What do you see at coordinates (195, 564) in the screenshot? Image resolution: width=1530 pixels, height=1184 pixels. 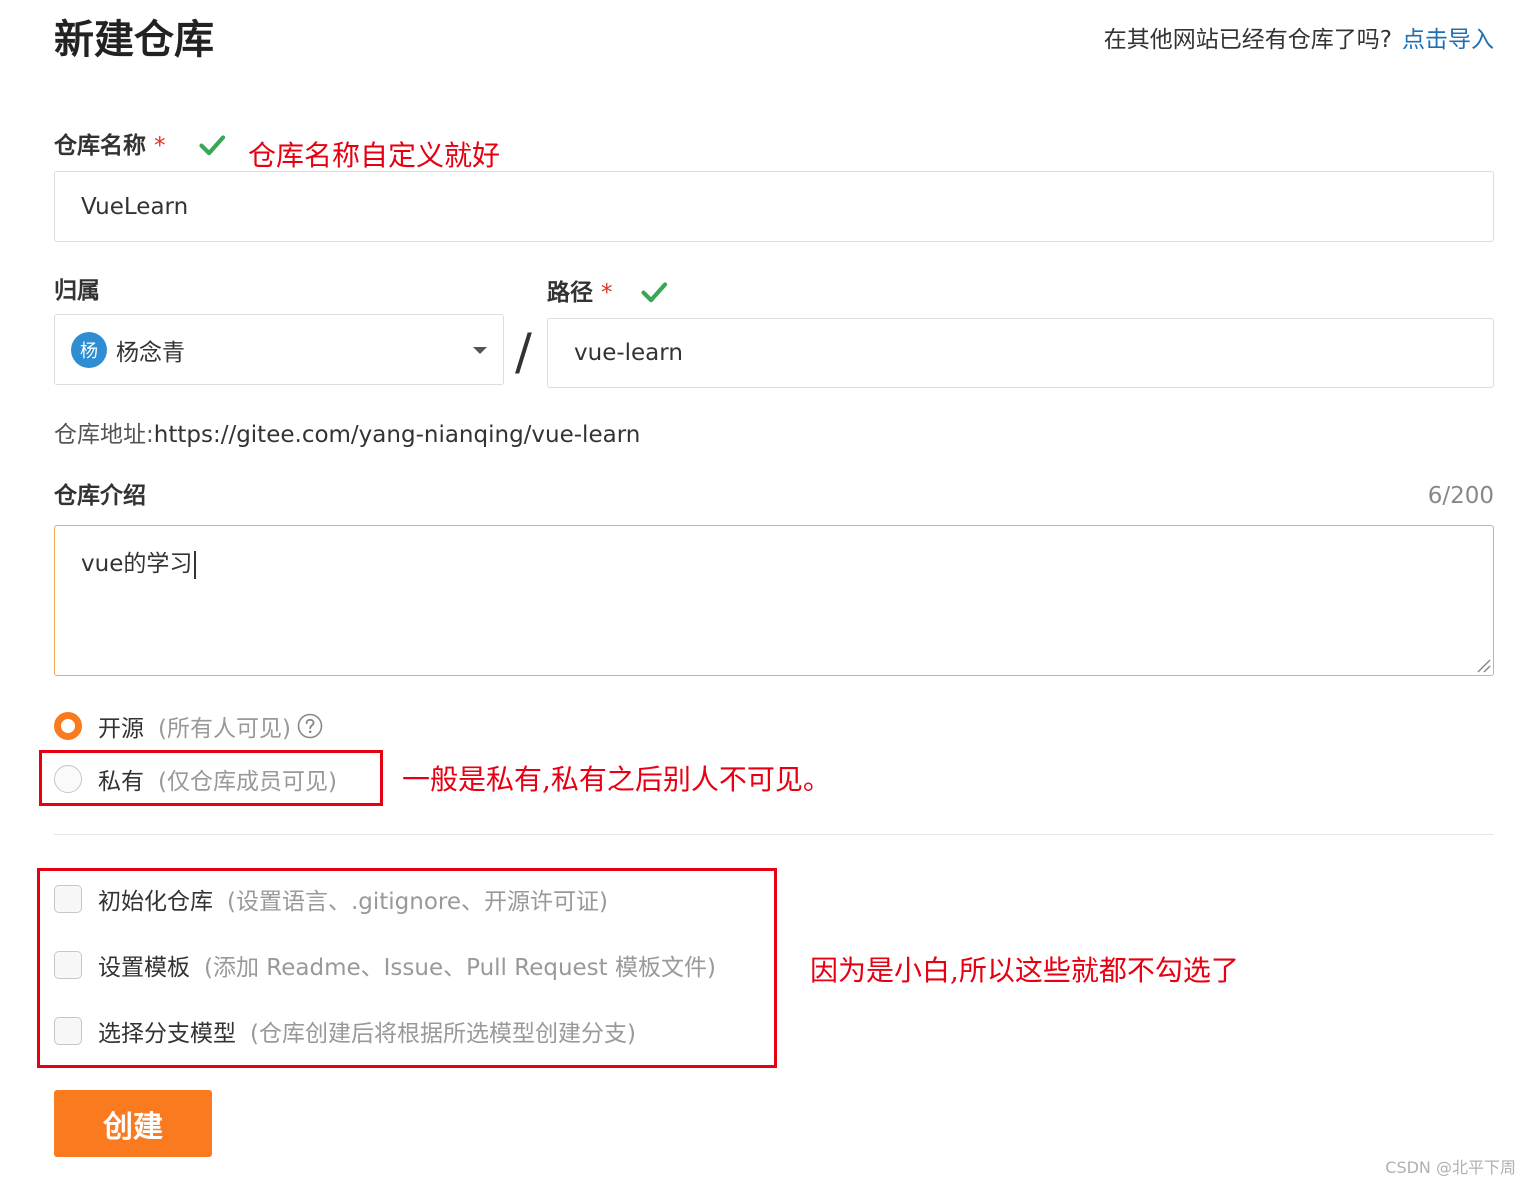 I see `text-cursor` at bounding box center [195, 564].